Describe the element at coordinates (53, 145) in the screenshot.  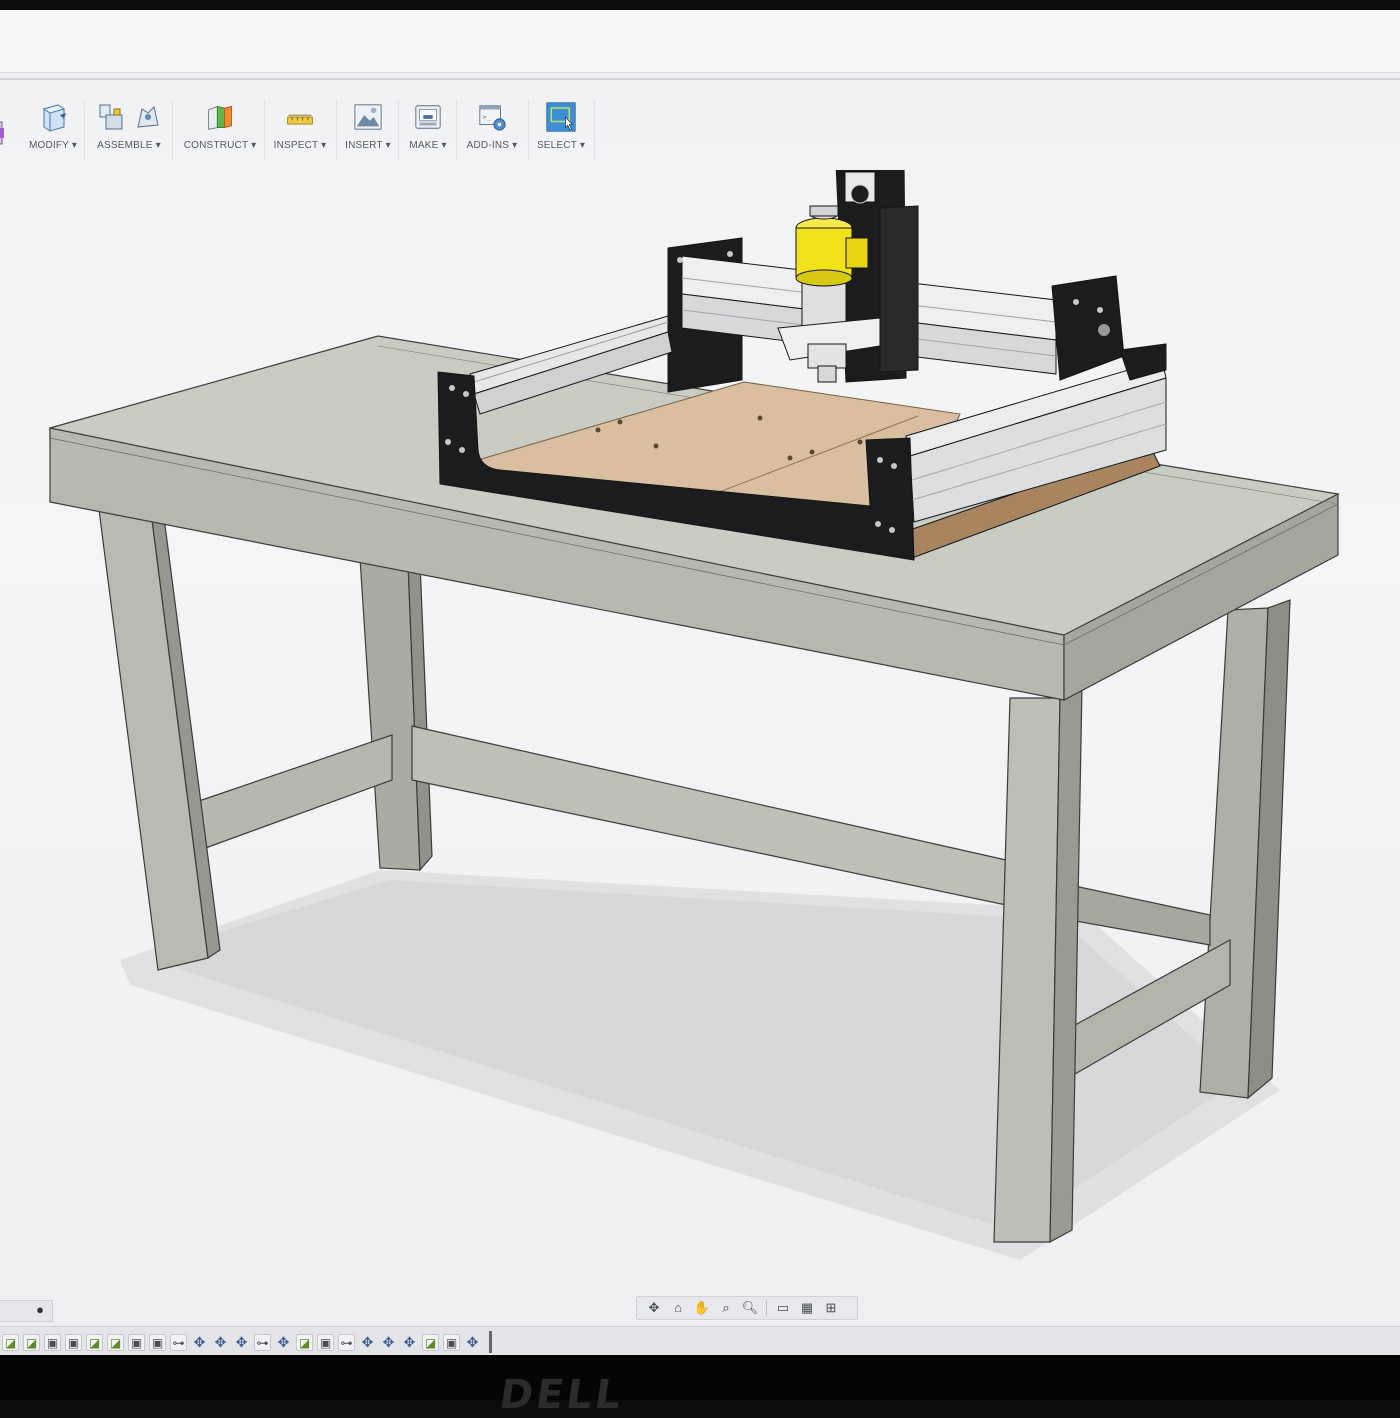
I see `modify-label: MODIFY ▾` at that location.